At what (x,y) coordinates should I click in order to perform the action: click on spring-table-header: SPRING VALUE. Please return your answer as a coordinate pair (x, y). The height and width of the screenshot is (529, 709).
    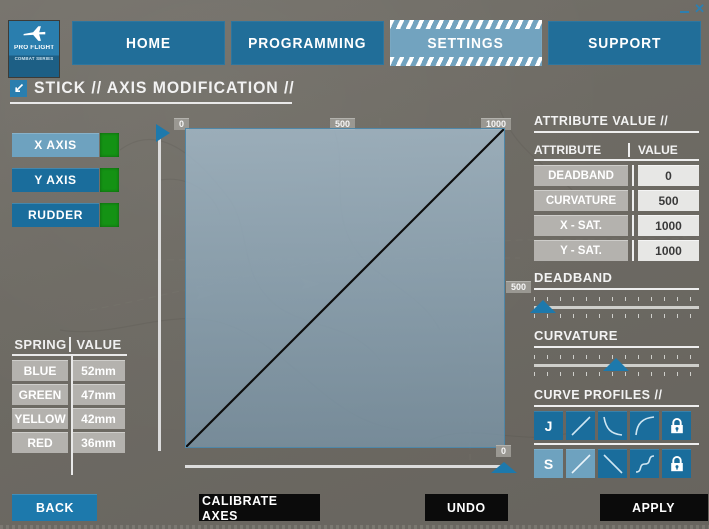
    Looking at the image, I should click on (69, 345).